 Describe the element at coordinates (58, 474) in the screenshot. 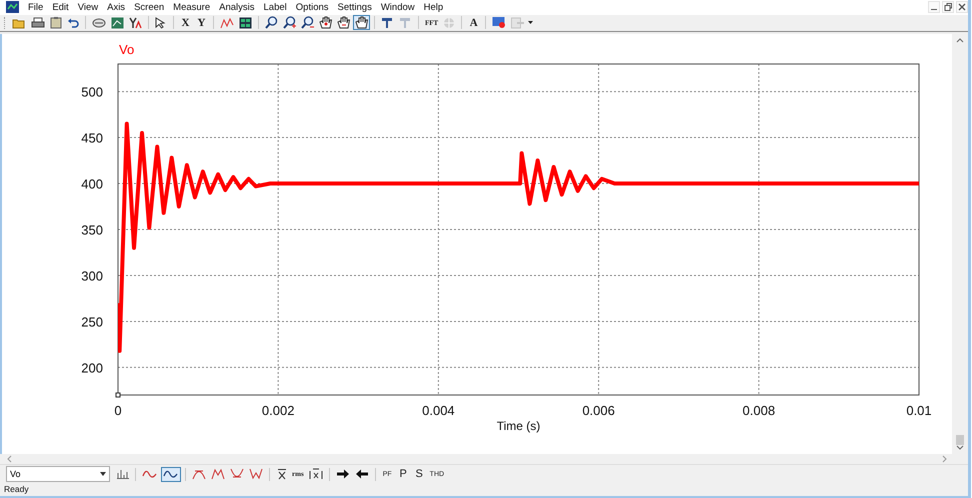

I see `curve-dropdown: Vo` at that location.